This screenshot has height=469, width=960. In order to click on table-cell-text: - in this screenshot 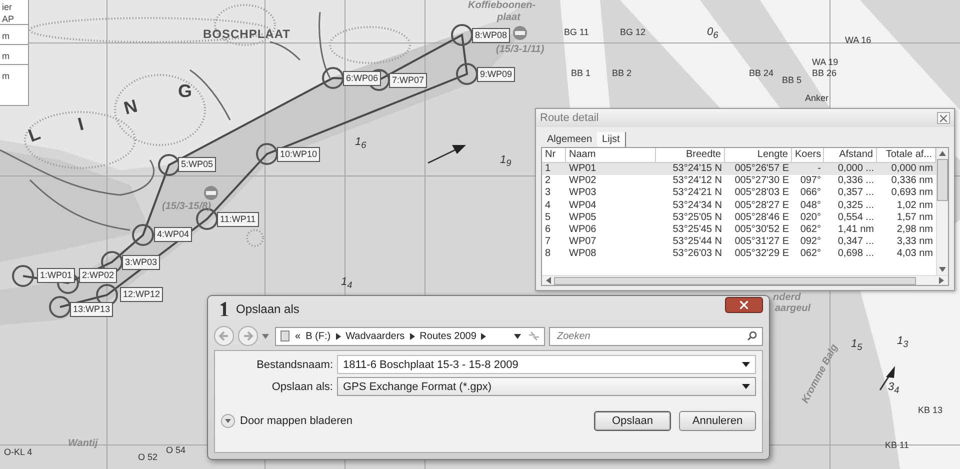, I will do `click(819, 169)`.